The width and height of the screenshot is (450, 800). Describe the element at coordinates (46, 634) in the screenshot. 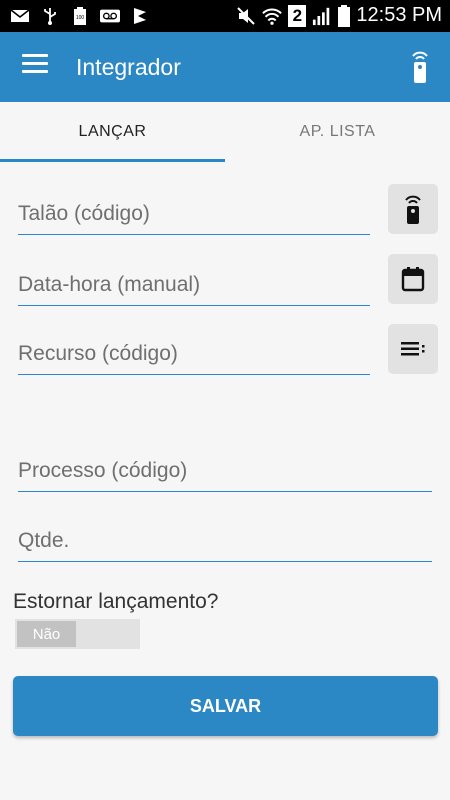

I see `toggle-value: Não` at that location.